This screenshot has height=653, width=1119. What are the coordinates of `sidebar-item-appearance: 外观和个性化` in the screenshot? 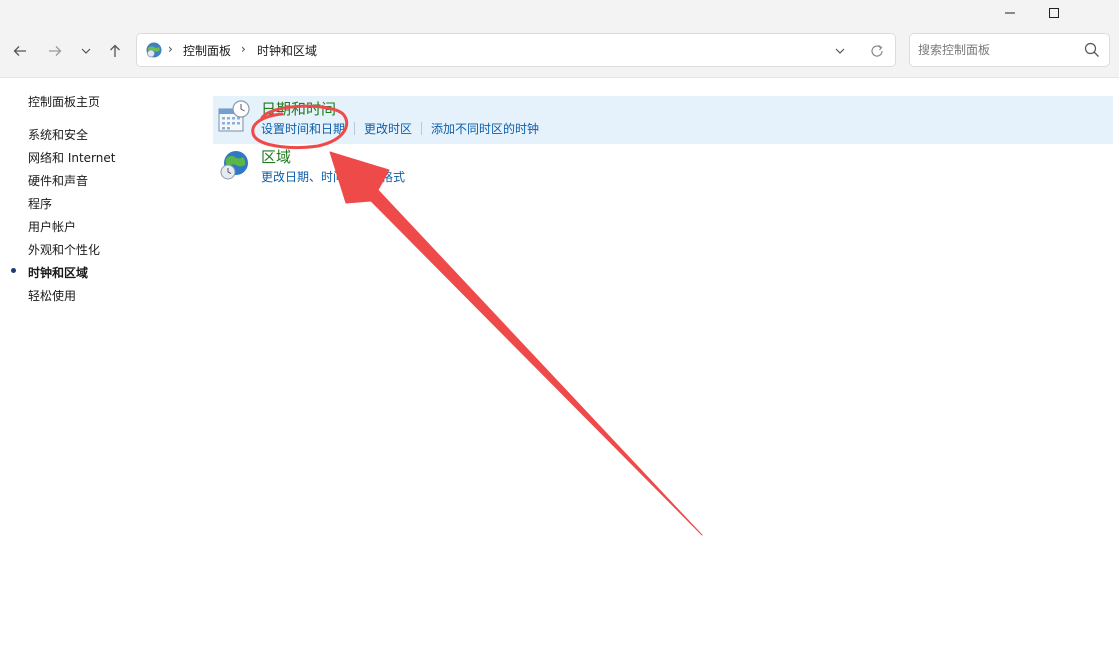 It's located at (64, 249).